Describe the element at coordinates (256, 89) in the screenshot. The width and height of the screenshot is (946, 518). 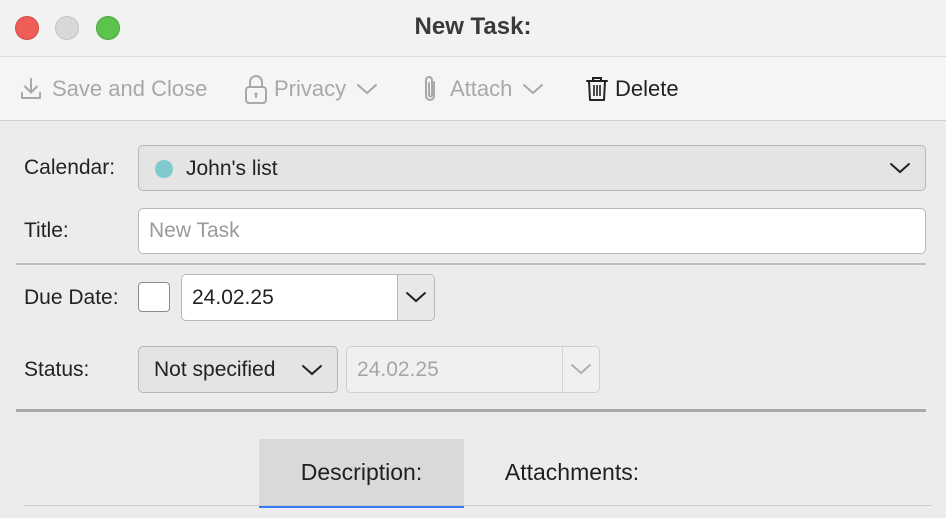
I see `lock-icon` at that location.